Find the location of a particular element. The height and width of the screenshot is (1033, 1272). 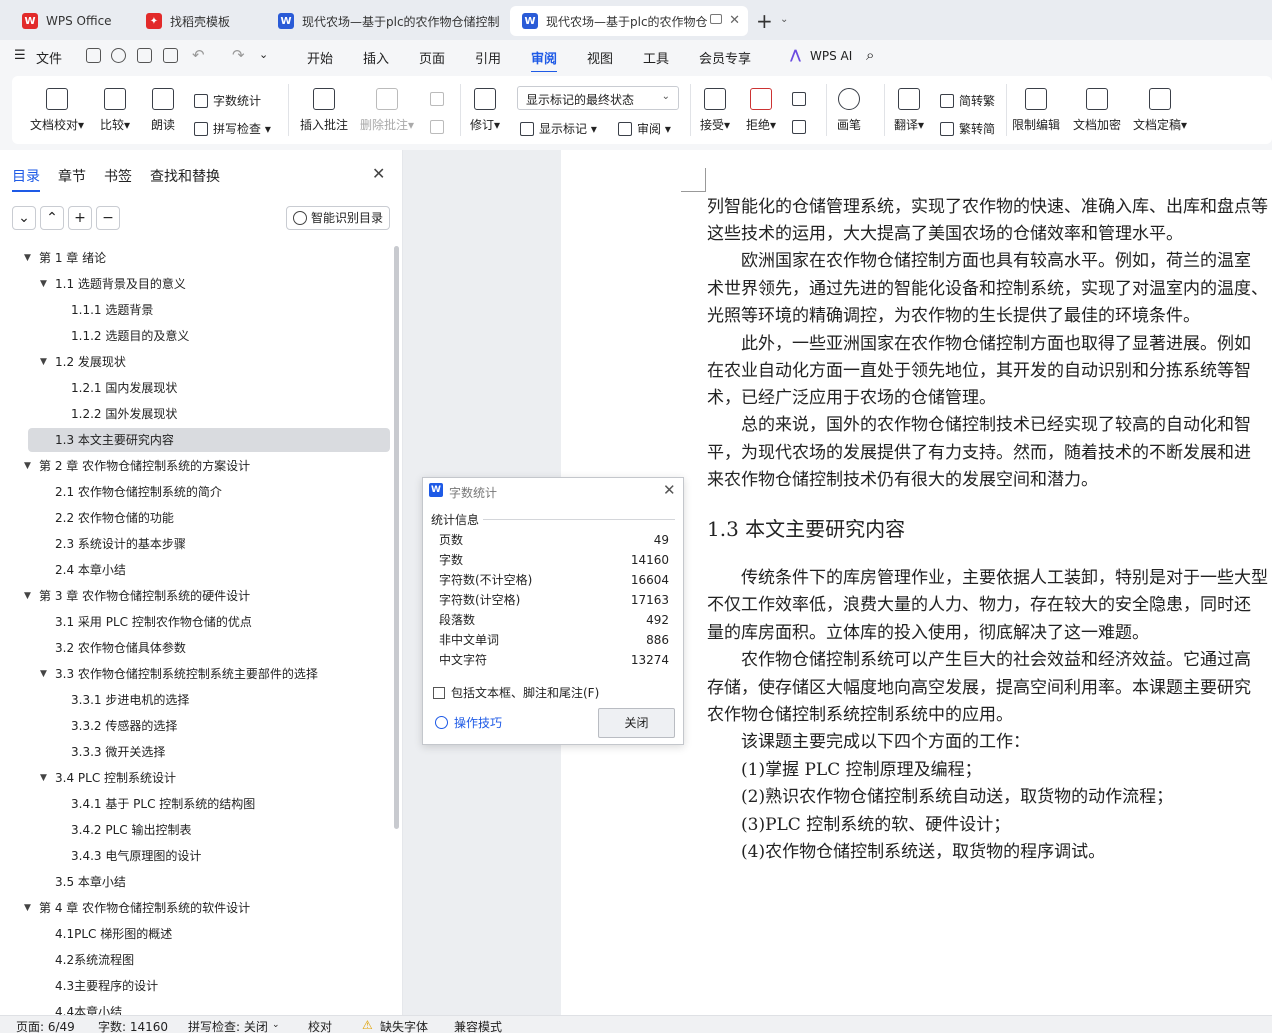

print-preview-icon is located at coordinates (170, 55).